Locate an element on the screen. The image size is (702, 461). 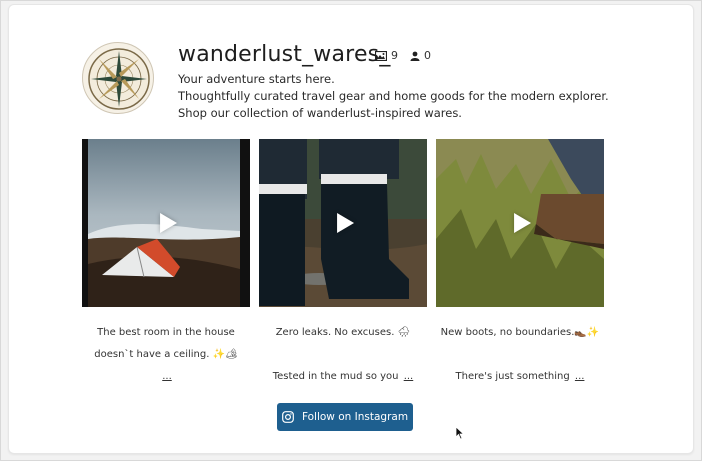
posts-count-stat: 9 is located at coordinates (386, 55).